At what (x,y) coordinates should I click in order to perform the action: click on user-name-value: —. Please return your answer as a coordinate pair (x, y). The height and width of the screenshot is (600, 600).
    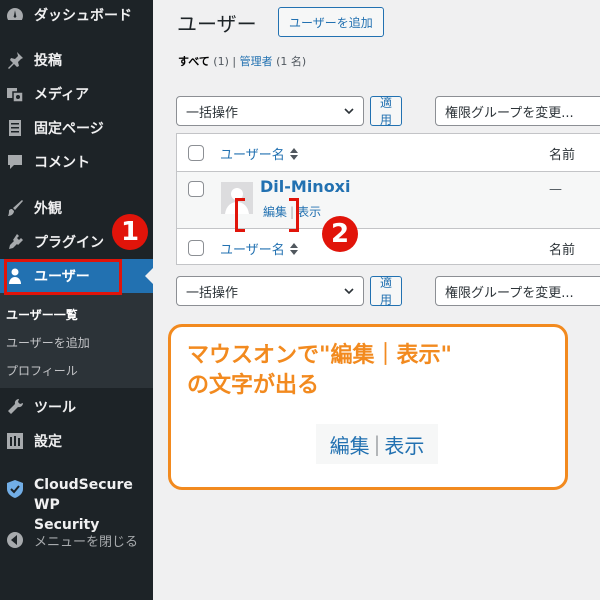
    Looking at the image, I should click on (555, 189).